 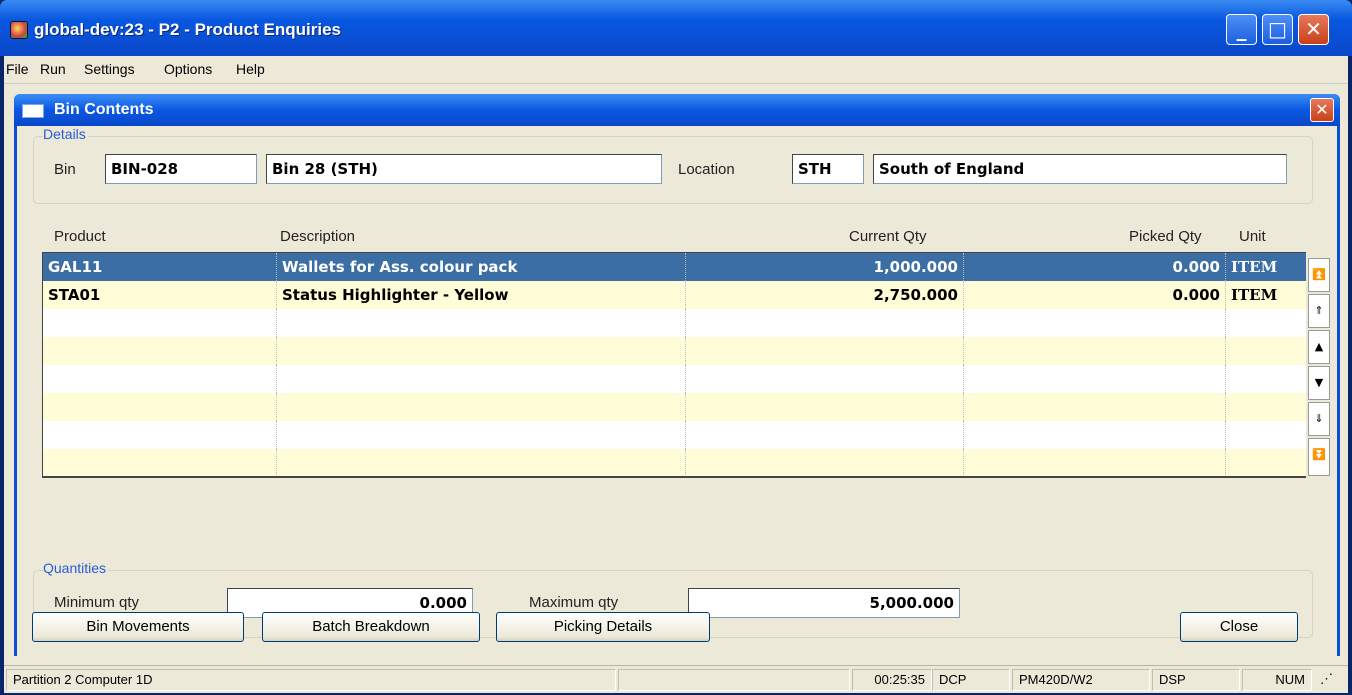 I want to click on bin-code-field: BIN-028, so click(x=181, y=169).